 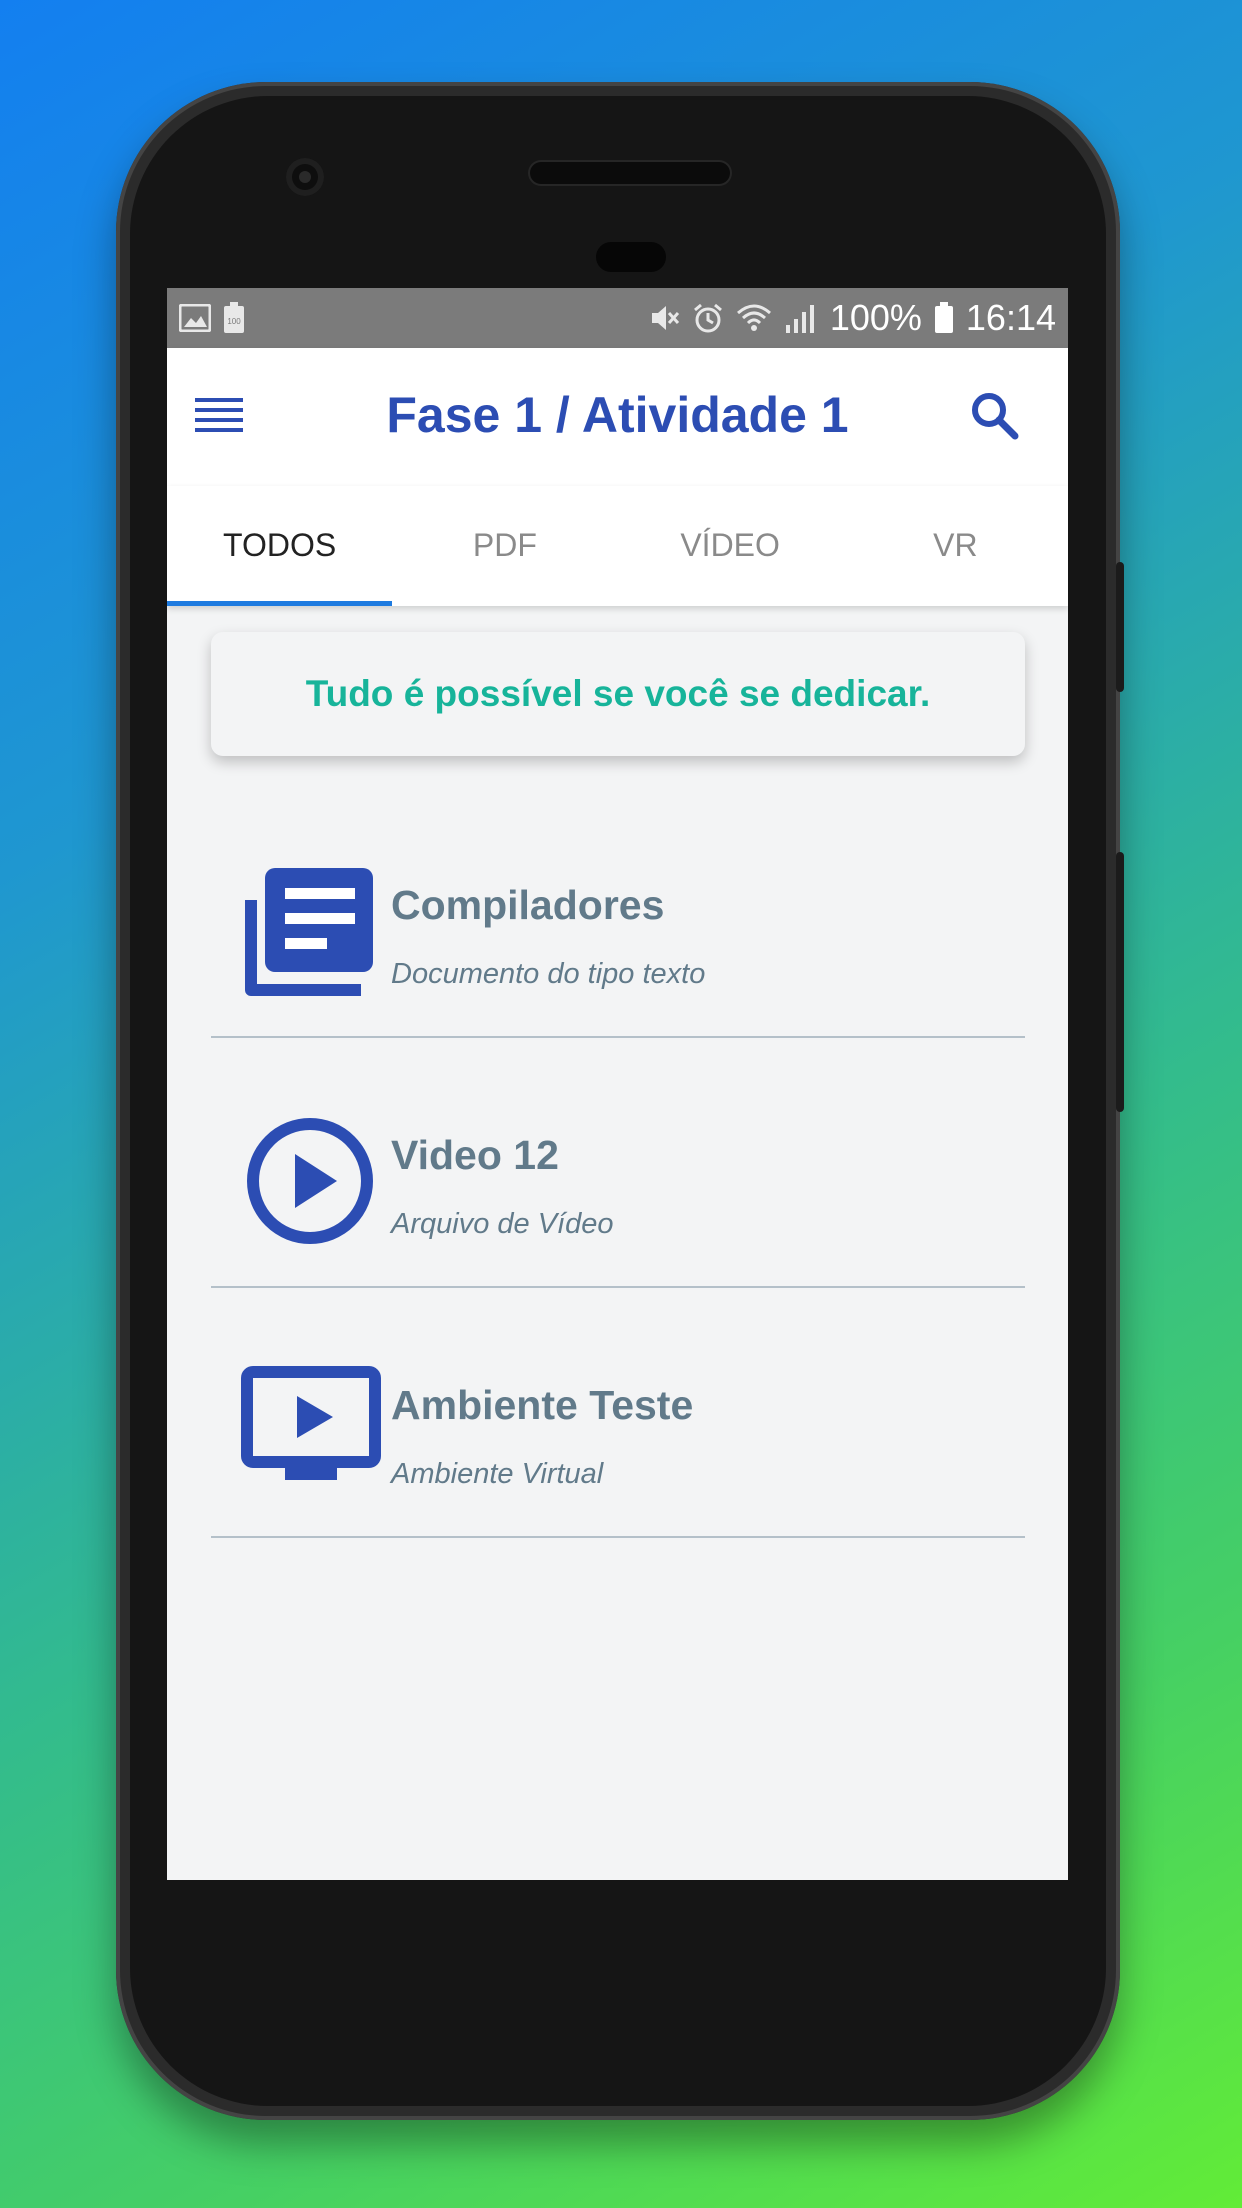 What do you see at coordinates (497, 1474) in the screenshot?
I see `item-subtitle: Ambiente Virtual` at bounding box center [497, 1474].